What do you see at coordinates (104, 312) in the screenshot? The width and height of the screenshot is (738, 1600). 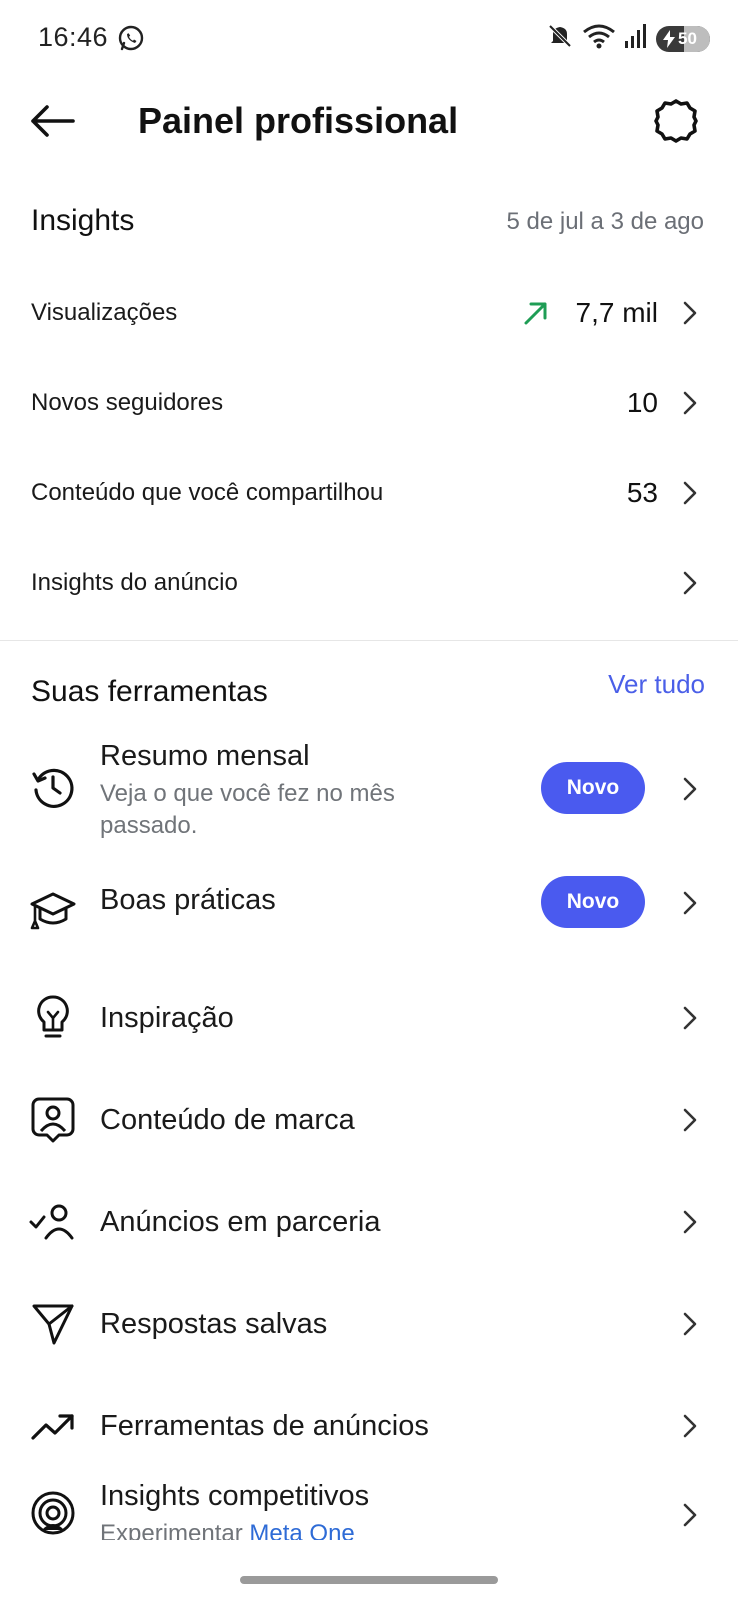 I see `metric-label: Visualizações` at bounding box center [104, 312].